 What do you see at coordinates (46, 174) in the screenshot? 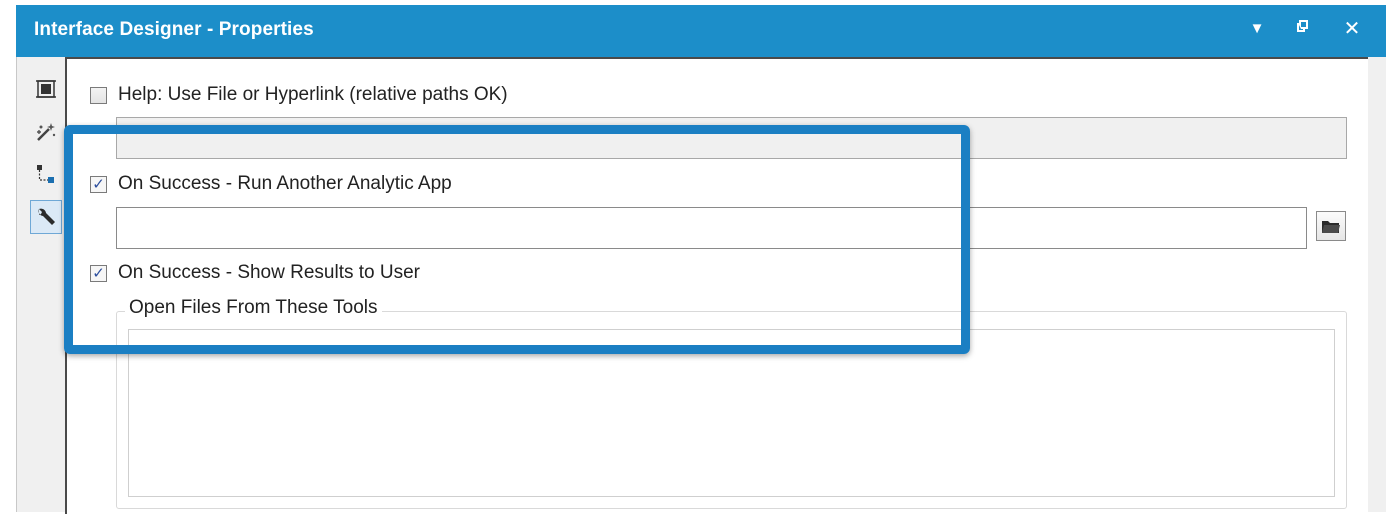
I see `tree-icon` at bounding box center [46, 174].